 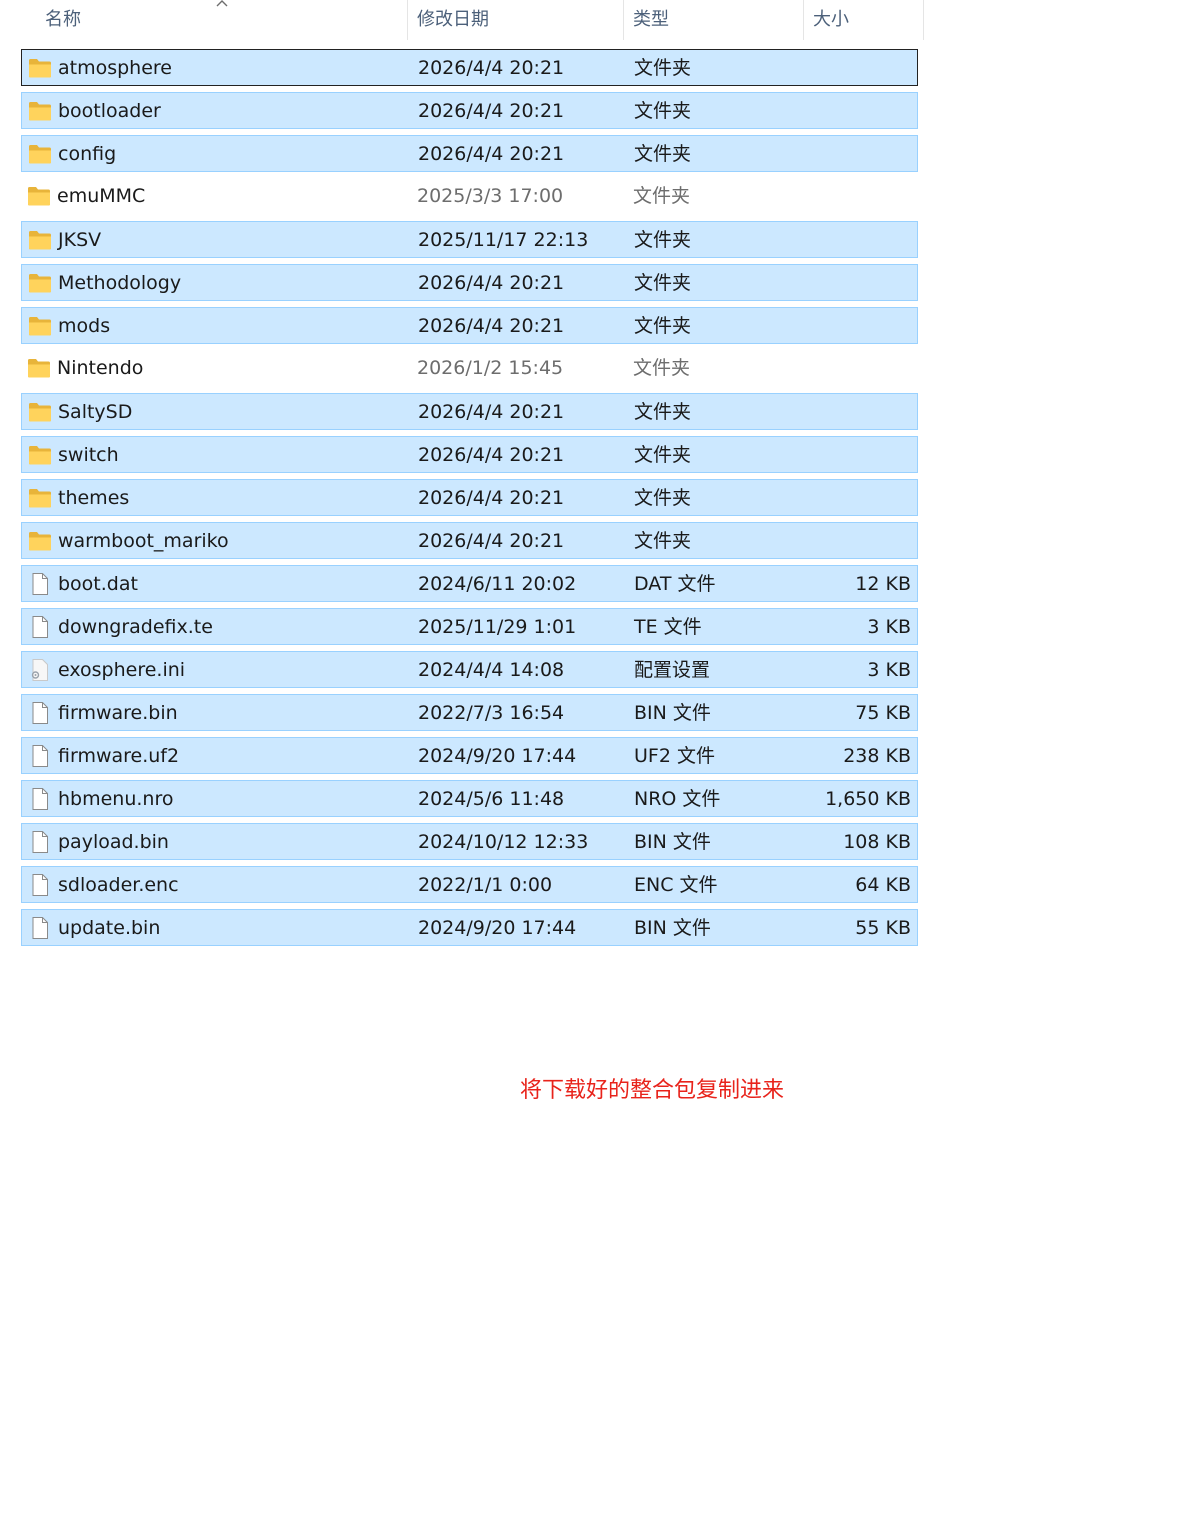 What do you see at coordinates (490, 368) in the screenshot?
I see `file-date: 2026/1/2 15:45` at bounding box center [490, 368].